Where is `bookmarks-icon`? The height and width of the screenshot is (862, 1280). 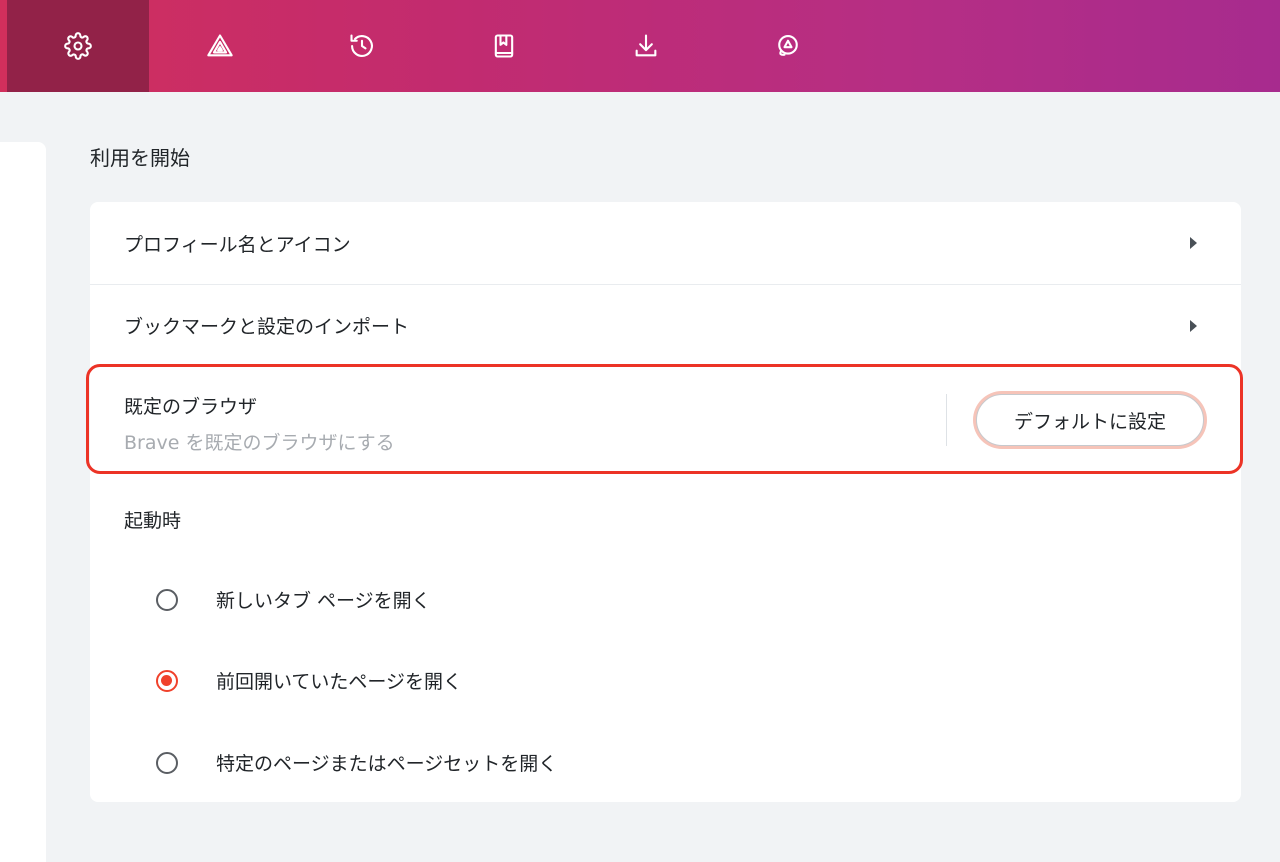
bookmarks-icon is located at coordinates (504, 46).